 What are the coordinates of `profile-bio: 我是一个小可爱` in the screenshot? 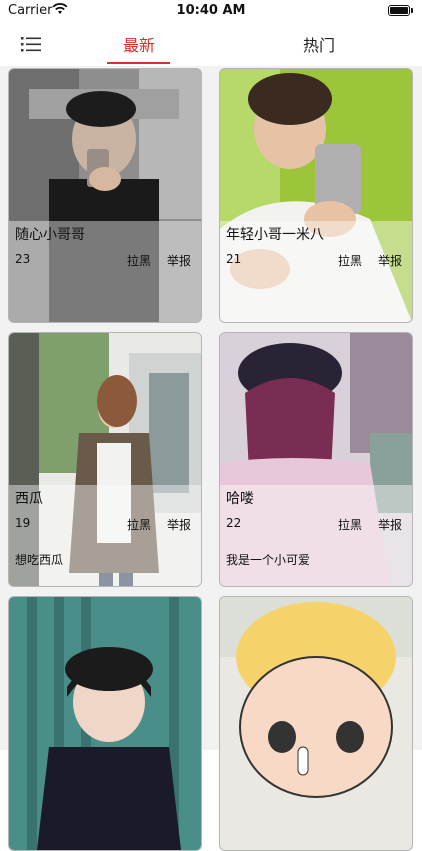 It's located at (268, 560).